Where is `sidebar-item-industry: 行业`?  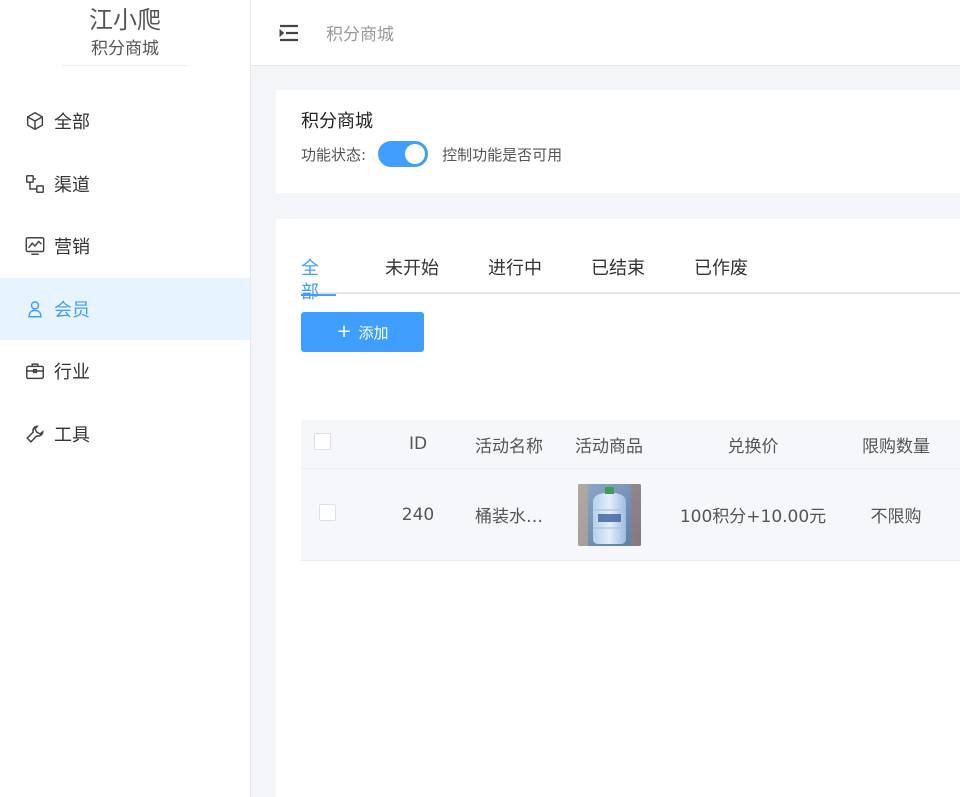
sidebar-item-industry: 行业 is located at coordinates (125, 371).